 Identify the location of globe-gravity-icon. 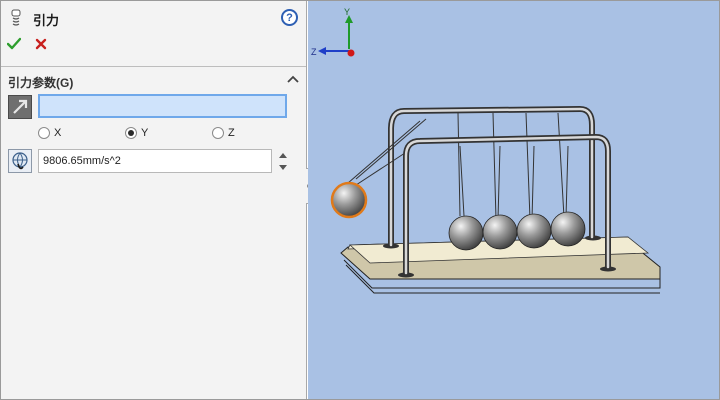
(20, 161).